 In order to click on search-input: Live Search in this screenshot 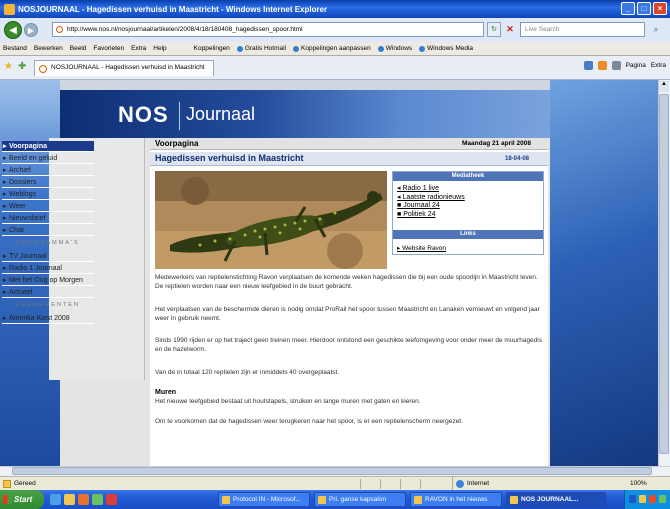, I will do `click(582, 29)`.